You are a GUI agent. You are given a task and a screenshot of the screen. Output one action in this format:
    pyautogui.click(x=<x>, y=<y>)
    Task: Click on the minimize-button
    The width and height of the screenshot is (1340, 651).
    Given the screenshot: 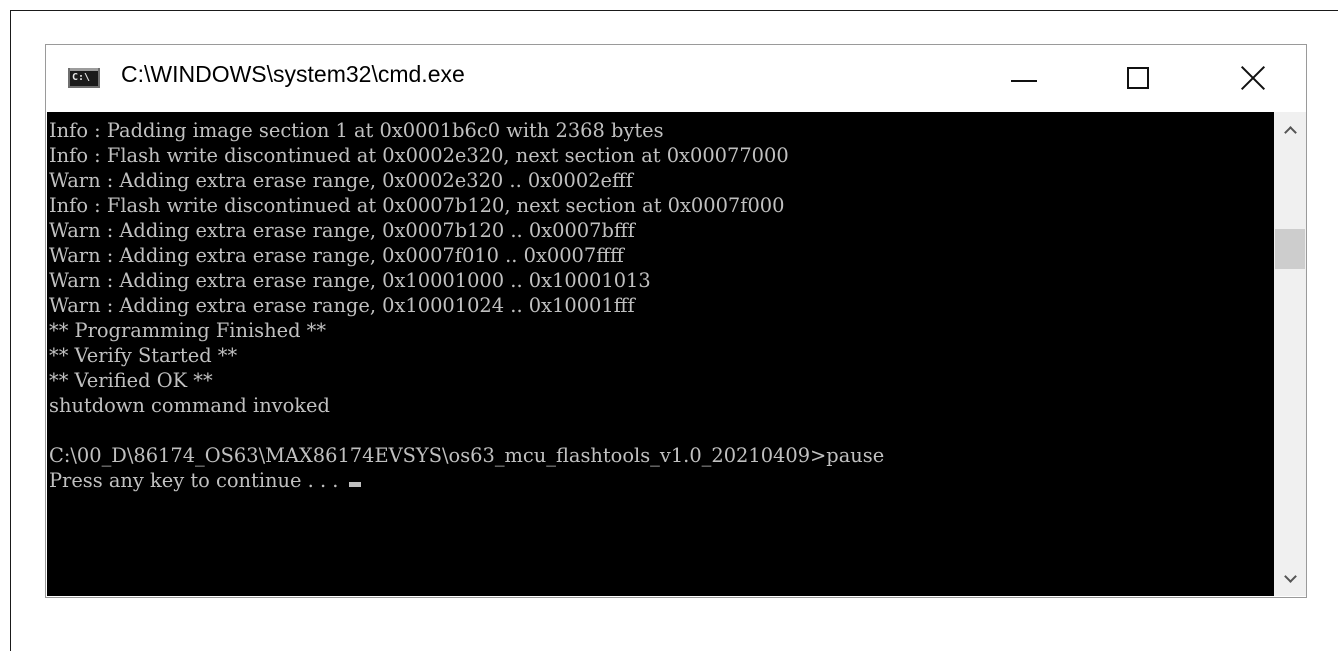 What is the action you would take?
    pyautogui.click(x=1024, y=78)
    